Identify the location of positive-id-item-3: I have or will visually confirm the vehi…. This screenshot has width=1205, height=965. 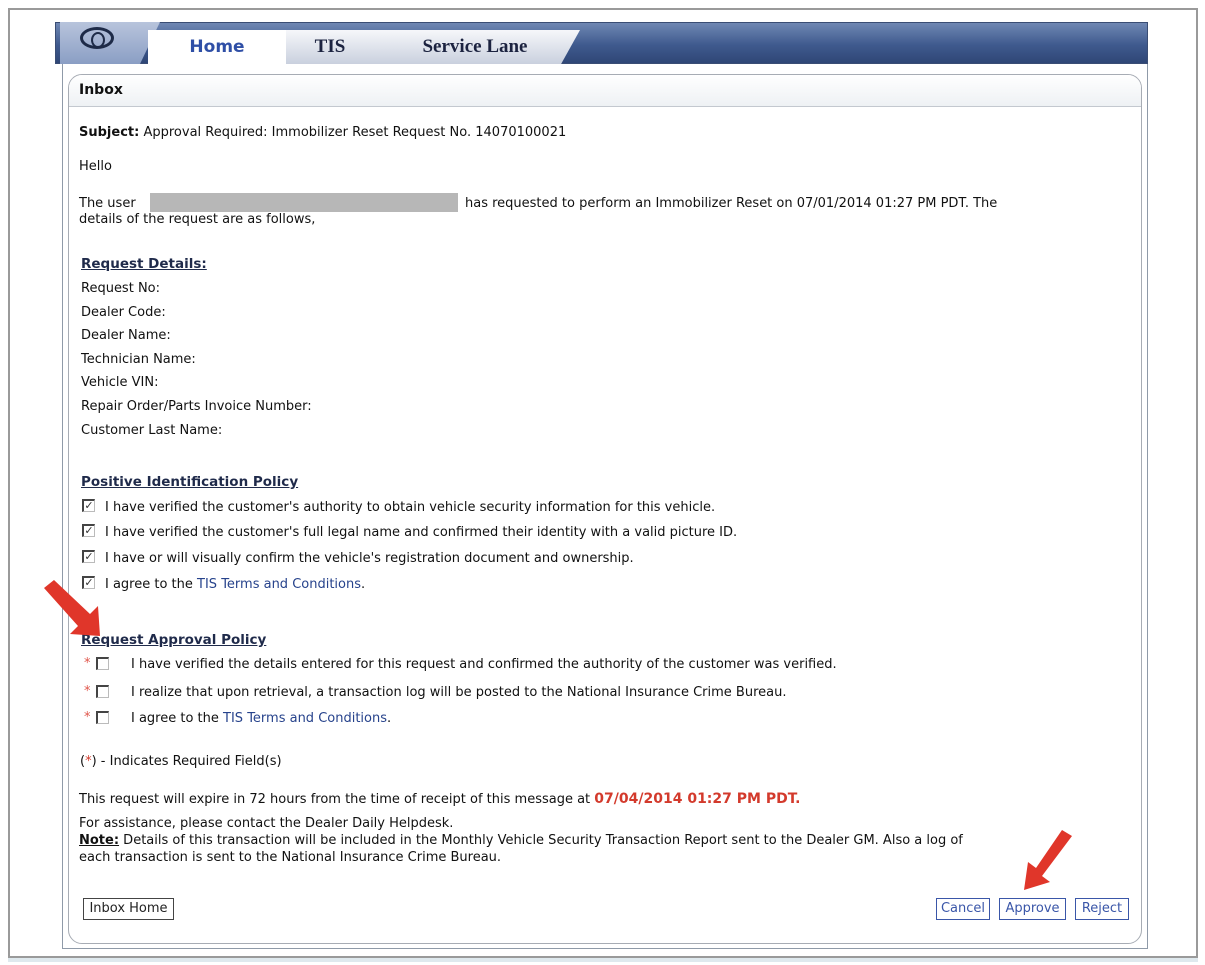
(369, 558).